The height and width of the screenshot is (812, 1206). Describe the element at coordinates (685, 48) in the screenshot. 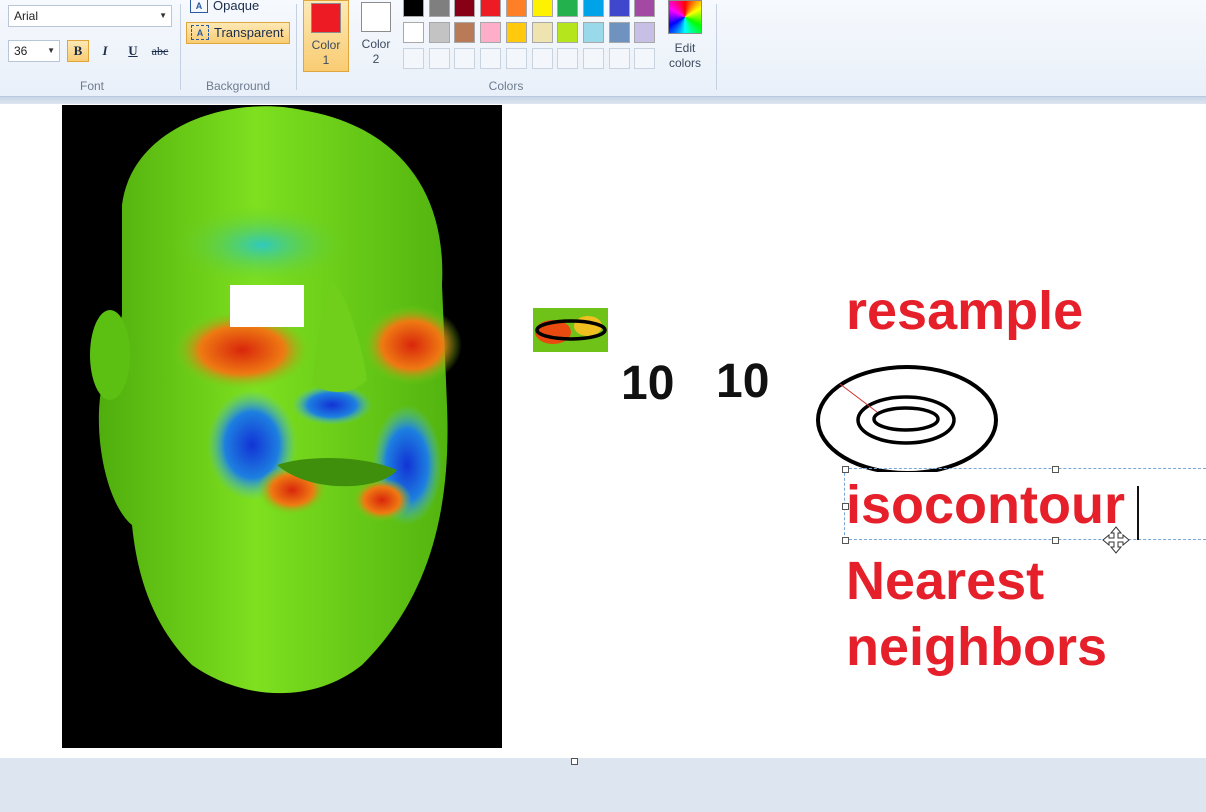

I see `edit-colors-label-1: Edit` at that location.